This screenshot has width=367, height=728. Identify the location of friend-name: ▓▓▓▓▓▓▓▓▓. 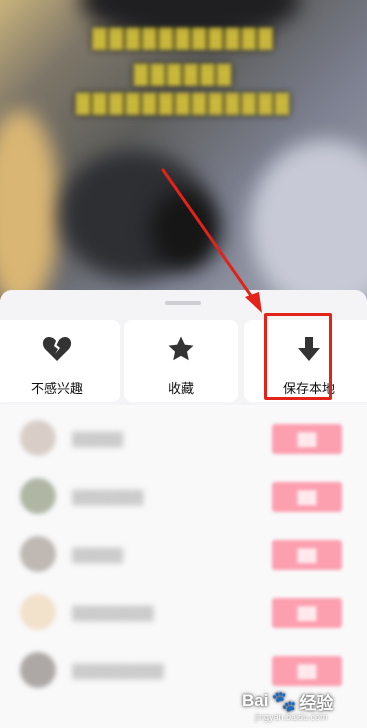
(118, 670).